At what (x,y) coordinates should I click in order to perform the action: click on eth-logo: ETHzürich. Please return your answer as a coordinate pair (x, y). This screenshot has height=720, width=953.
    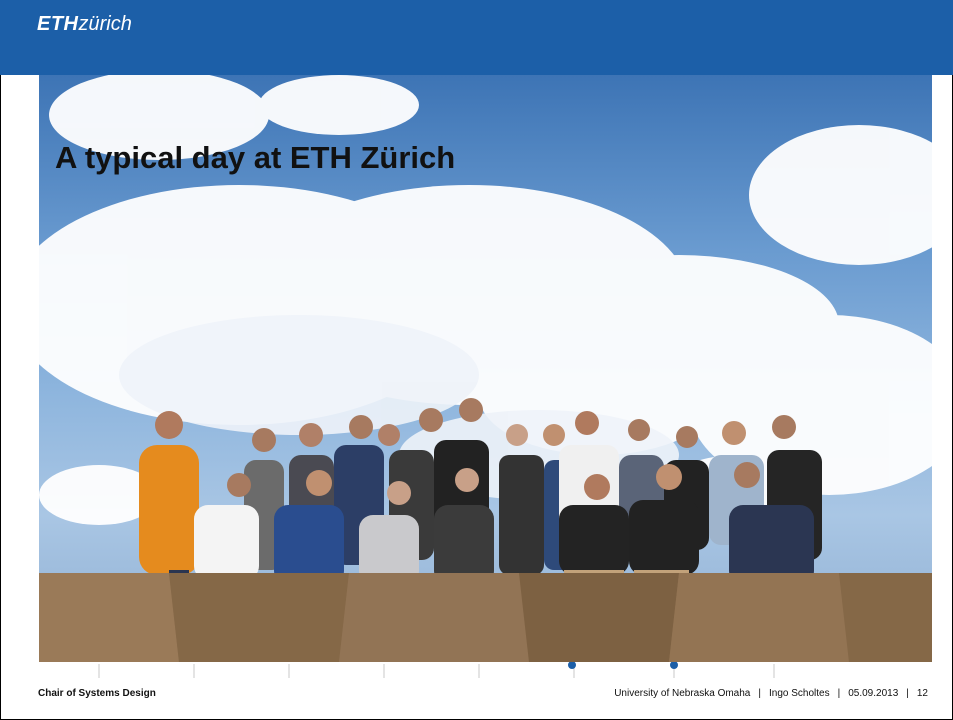
    Looking at the image, I should click on (84, 24).